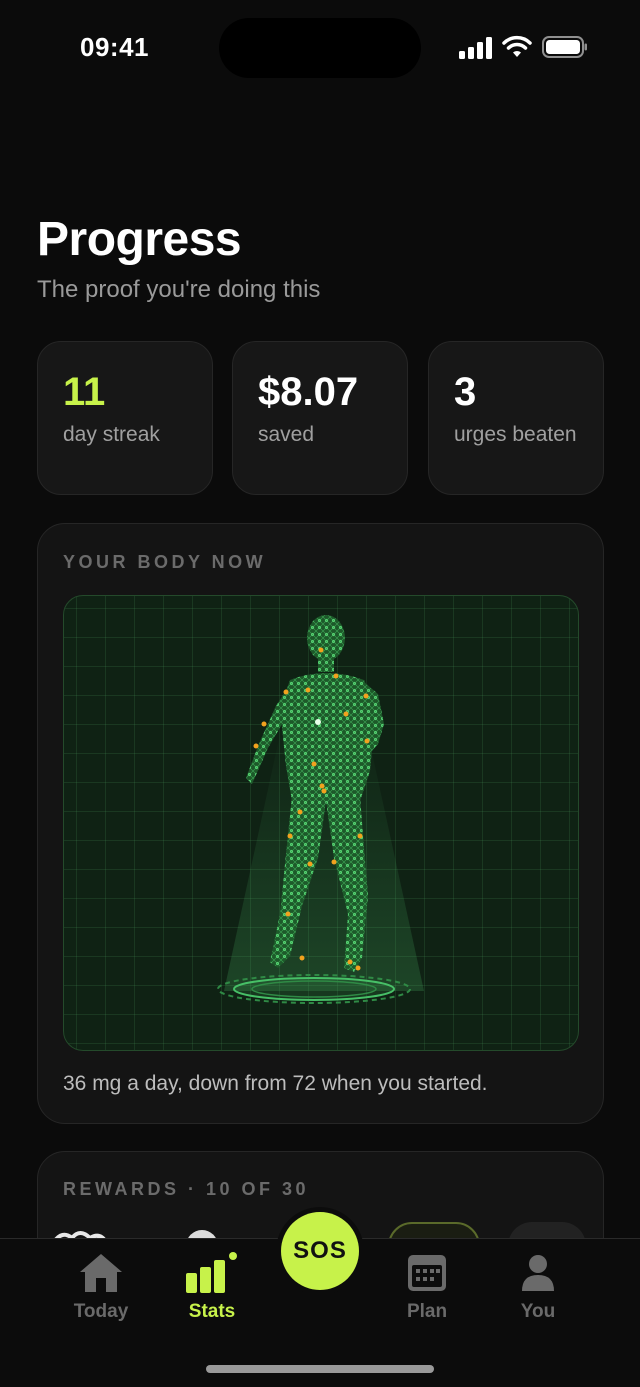 The height and width of the screenshot is (1387, 640). I want to click on tab-you-label: You, so click(538, 1311).